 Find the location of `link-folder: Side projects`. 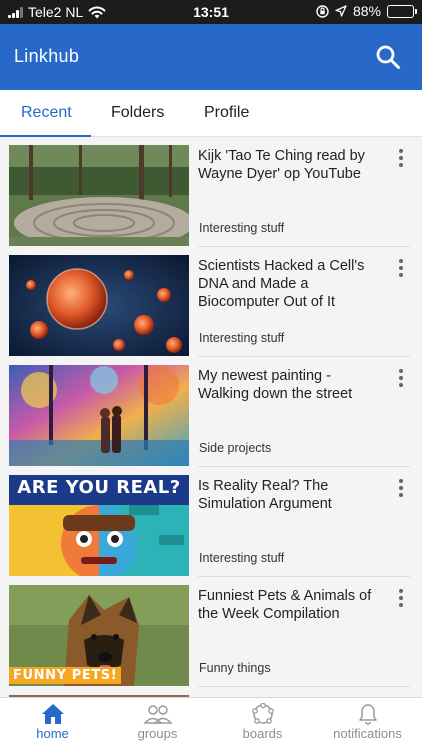

link-folder: Side projects is located at coordinates (235, 448).